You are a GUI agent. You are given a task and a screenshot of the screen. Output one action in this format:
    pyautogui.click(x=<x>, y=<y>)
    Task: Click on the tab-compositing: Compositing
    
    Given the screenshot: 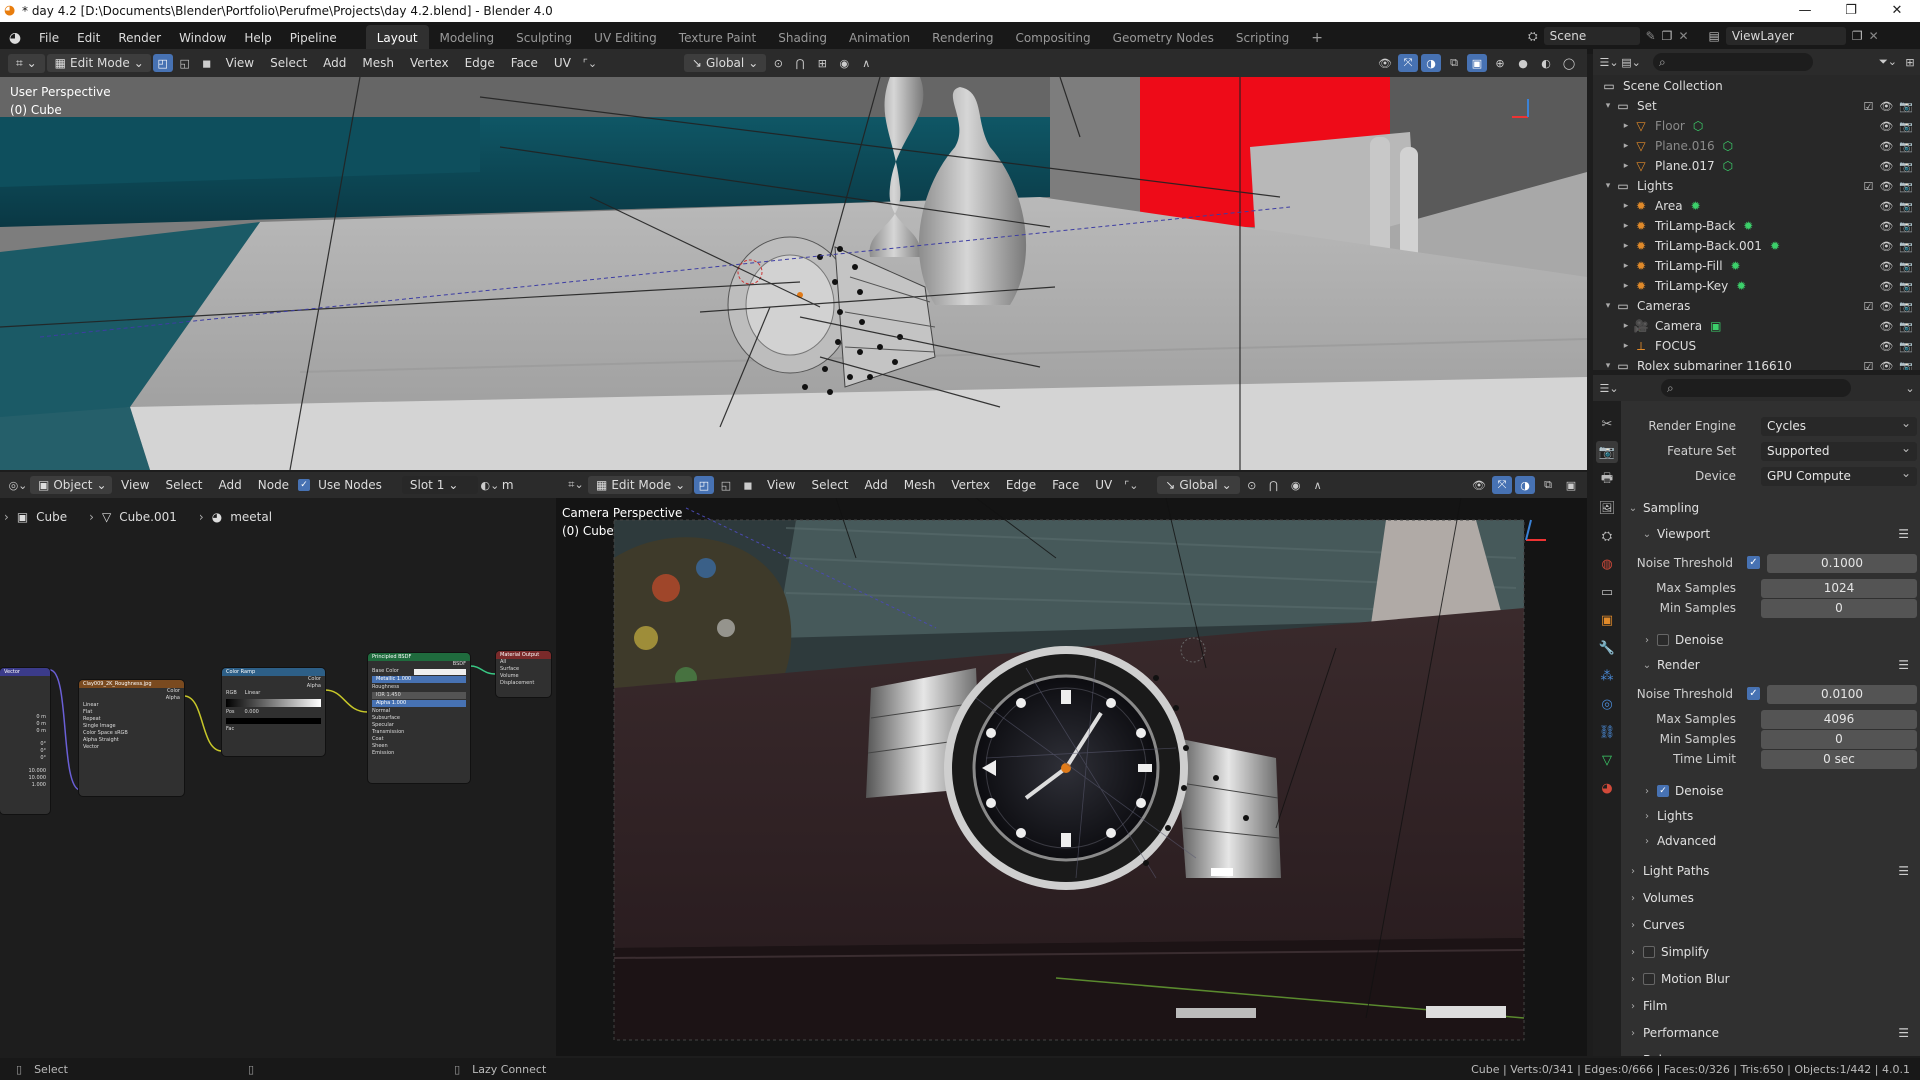 What is the action you would take?
    pyautogui.click(x=1052, y=38)
    